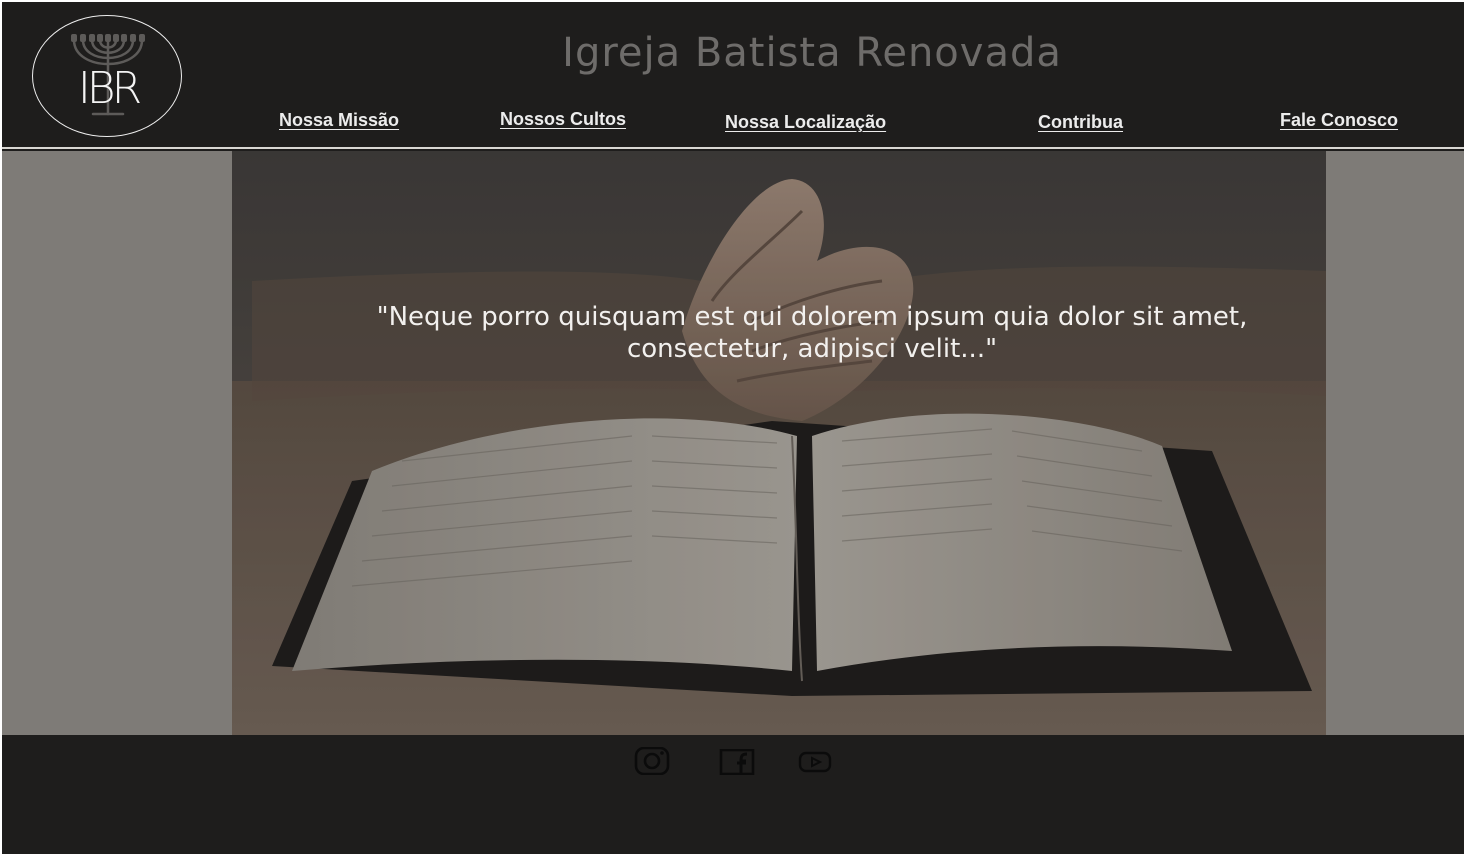 The height and width of the screenshot is (856, 1467). What do you see at coordinates (812, 53) in the screenshot?
I see `site-title: Igreja Batista Renovada` at bounding box center [812, 53].